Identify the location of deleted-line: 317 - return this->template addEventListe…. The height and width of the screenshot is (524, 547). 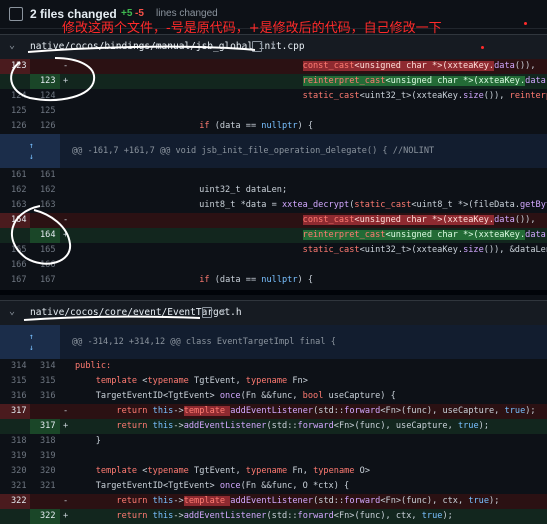
(273, 411).